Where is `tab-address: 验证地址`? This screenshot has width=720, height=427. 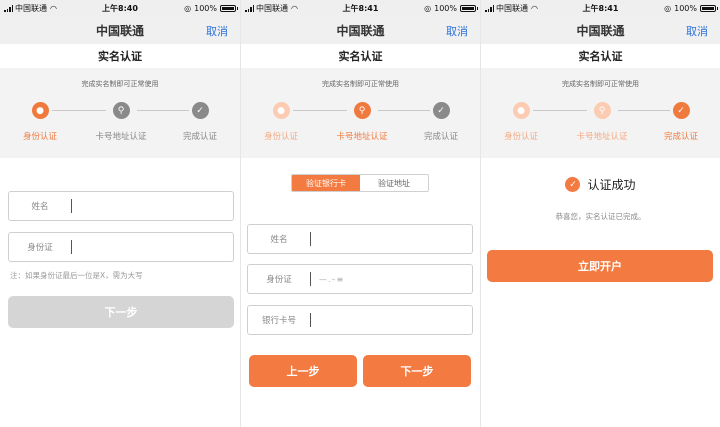 tab-address: 验证地址 is located at coordinates (394, 183).